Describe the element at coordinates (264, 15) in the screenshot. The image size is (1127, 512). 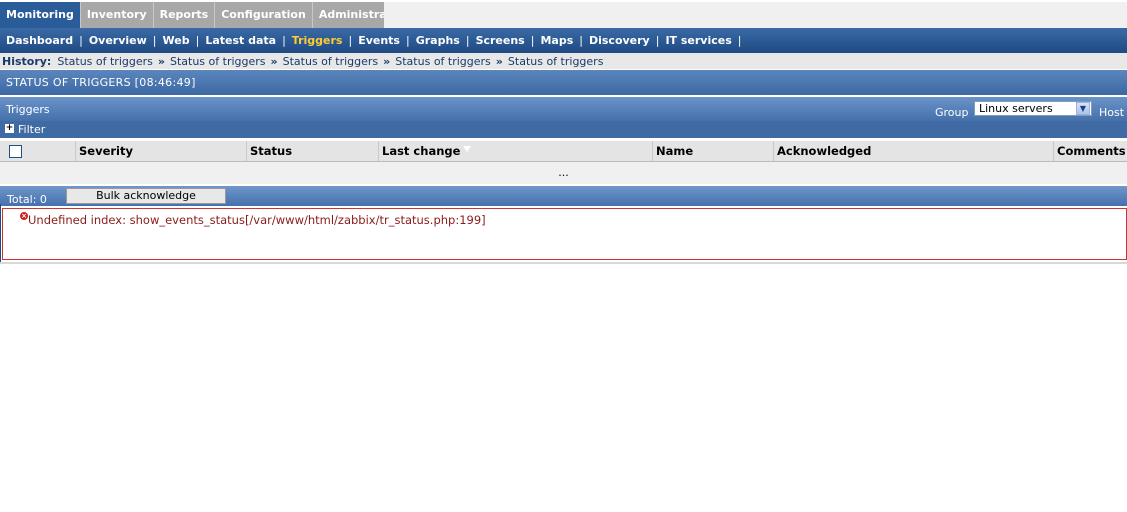
I see `tab-configuration: Configuration` at that location.